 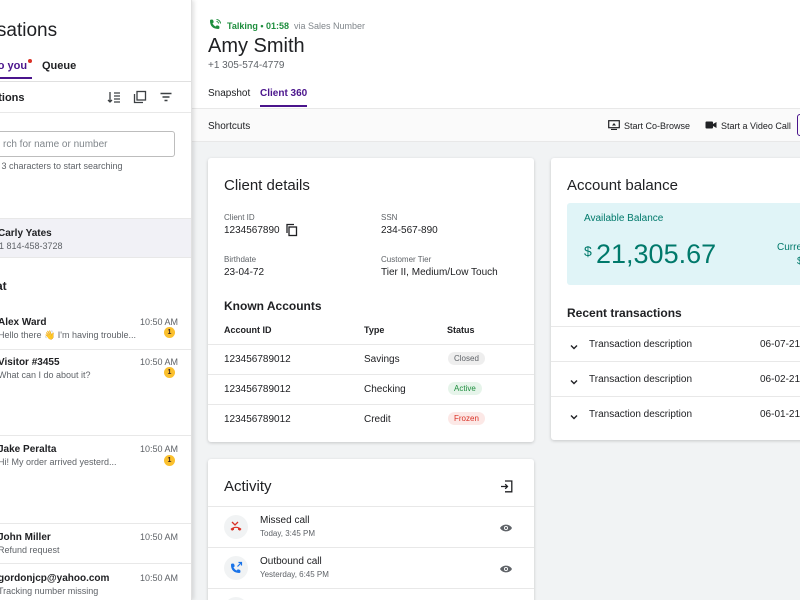 I want to click on tab-assigned-to-you: l to you, so click(x=16, y=69).